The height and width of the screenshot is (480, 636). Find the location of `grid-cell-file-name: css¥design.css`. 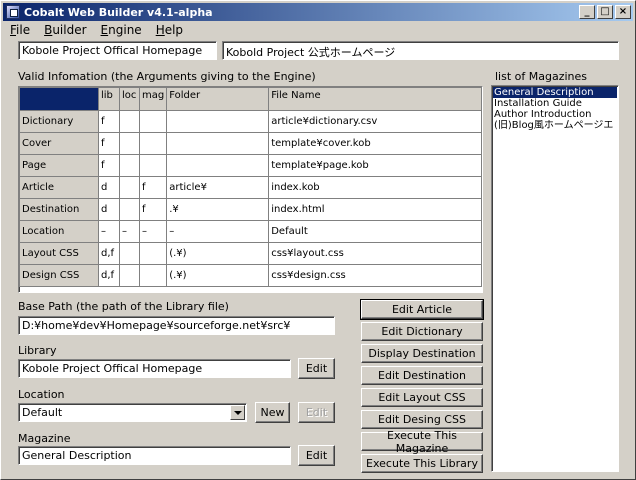

grid-cell-file-name: css¥design.css is located at coordinates (375, 275).